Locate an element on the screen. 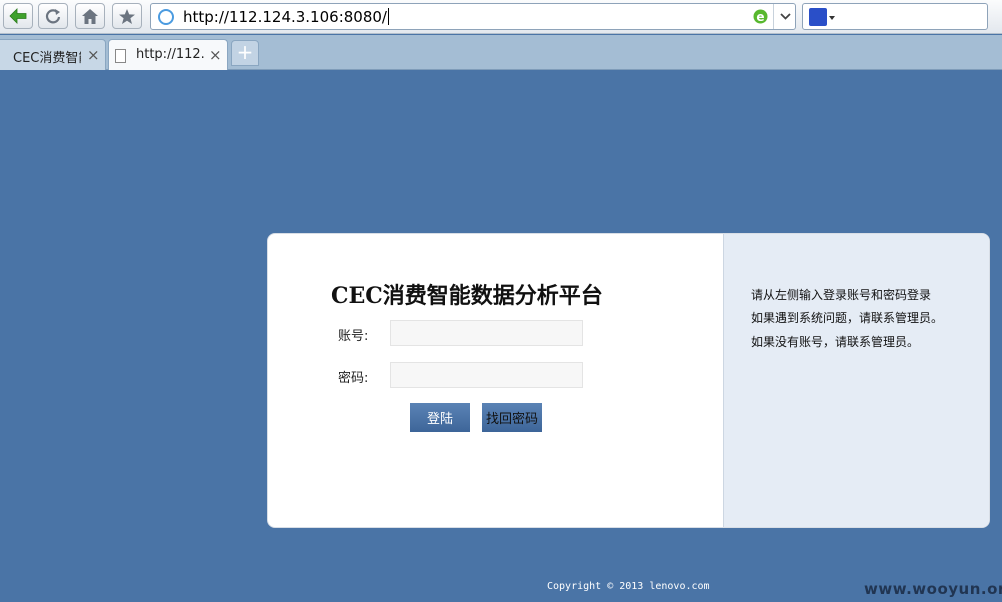 This screenshot has height=602, width=1002. tab-bar: CEC消费智能 × http://112.1 × + is located at coordinates (501, 52).